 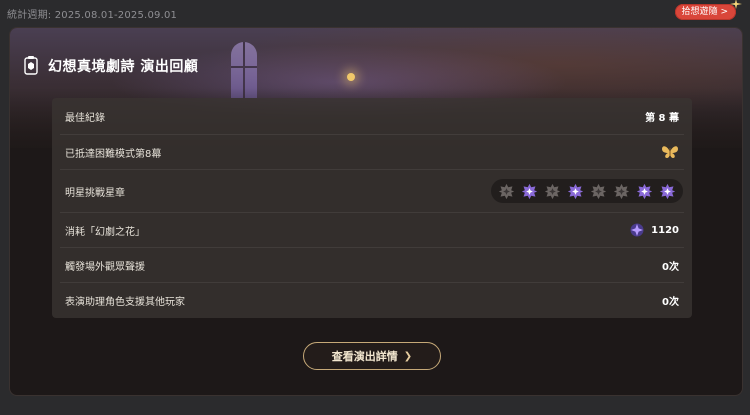 I want to click on row-flower-consumed: 消耗「幻劇之花」 1120, so click(x=372, y=230).